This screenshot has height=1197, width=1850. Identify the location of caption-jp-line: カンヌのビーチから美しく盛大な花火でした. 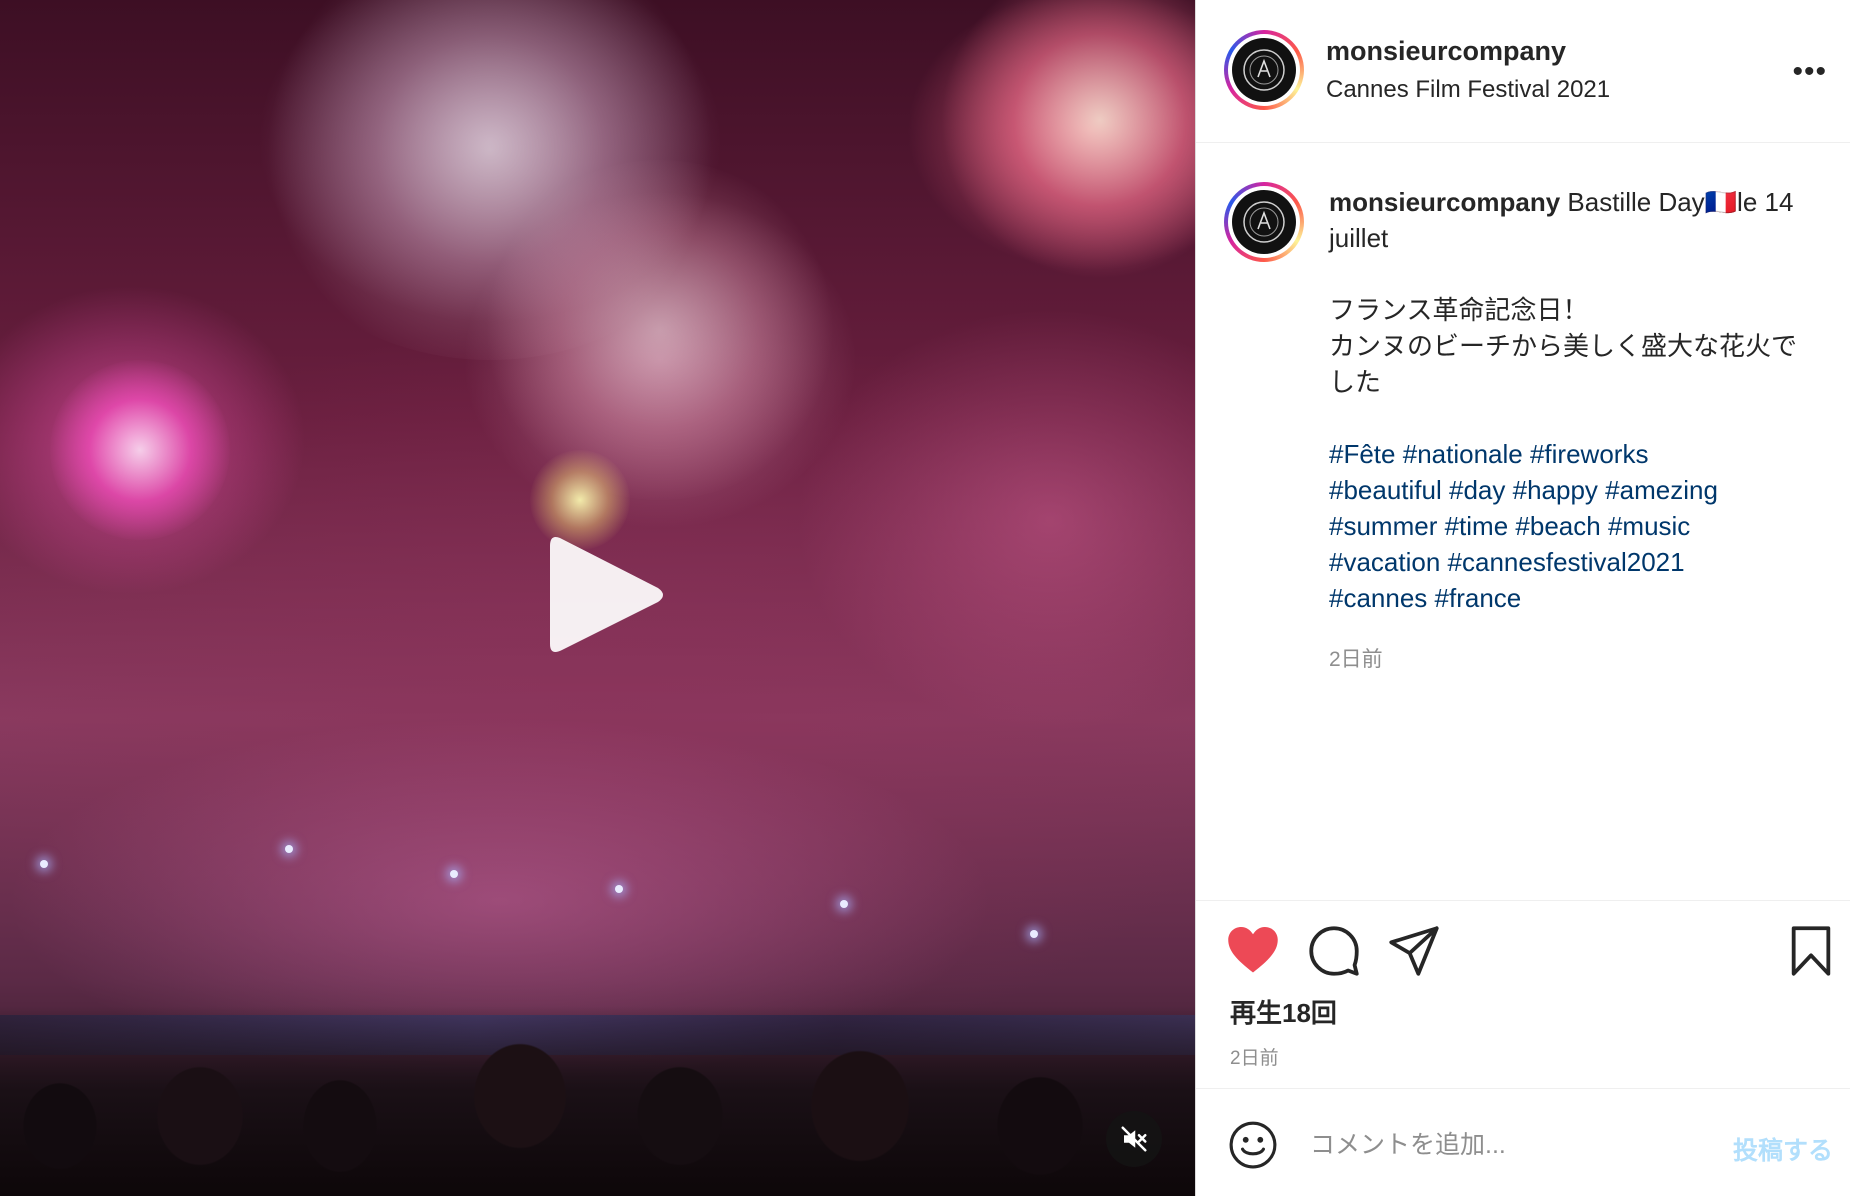
(1563, 364).